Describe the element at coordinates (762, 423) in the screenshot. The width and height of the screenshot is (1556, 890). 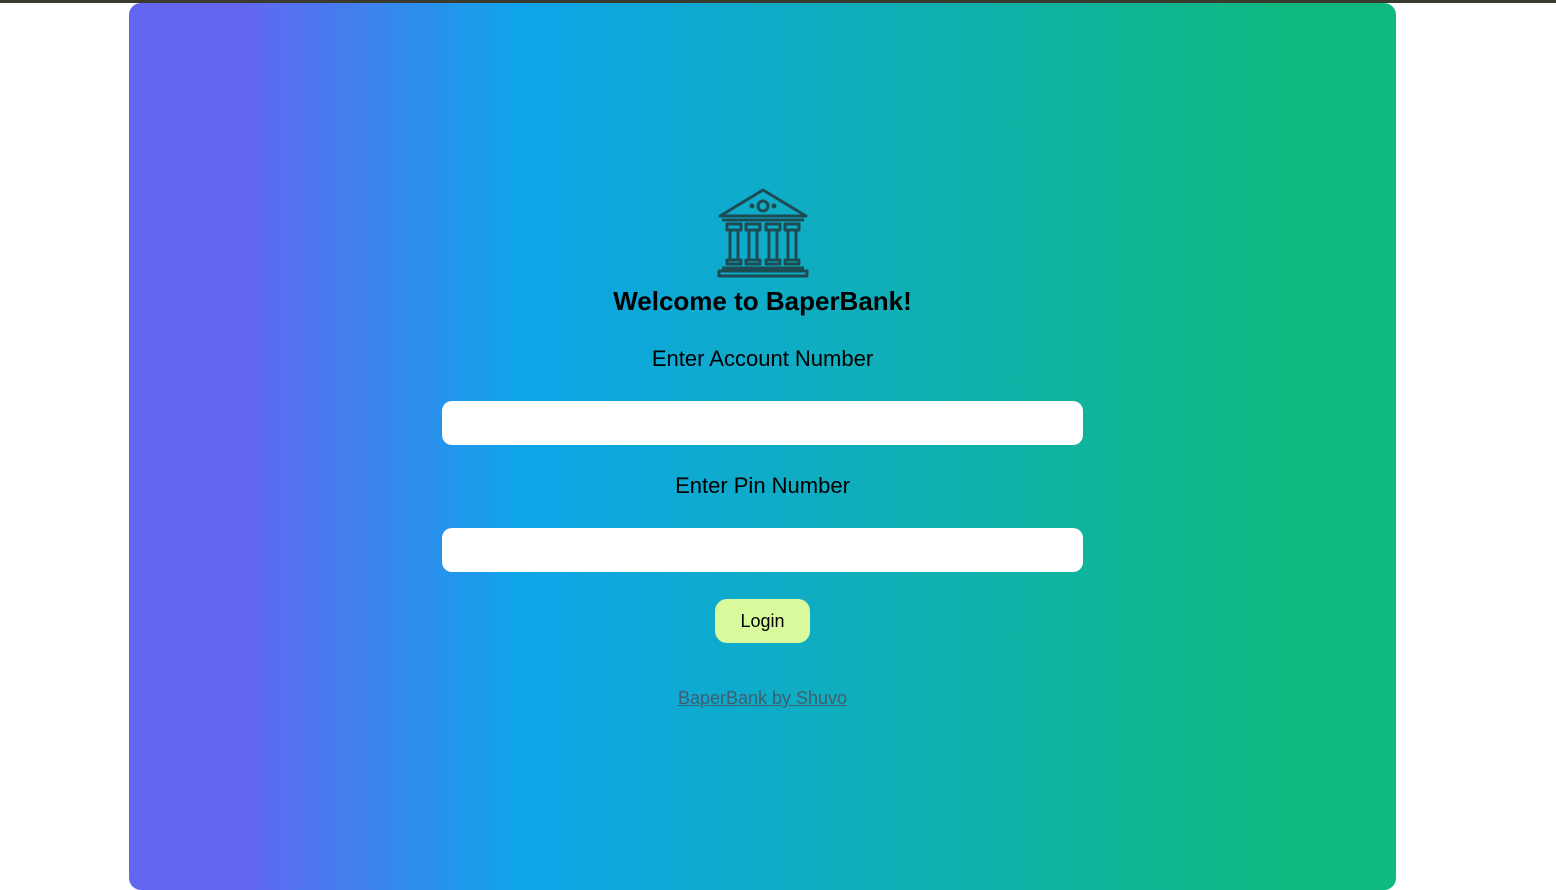
I see `account-number-input` at that location.